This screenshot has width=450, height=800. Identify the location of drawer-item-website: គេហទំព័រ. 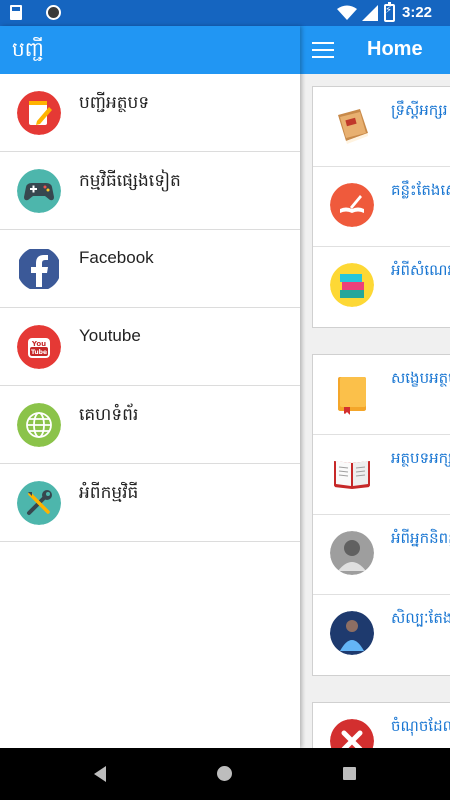
(150, 425).